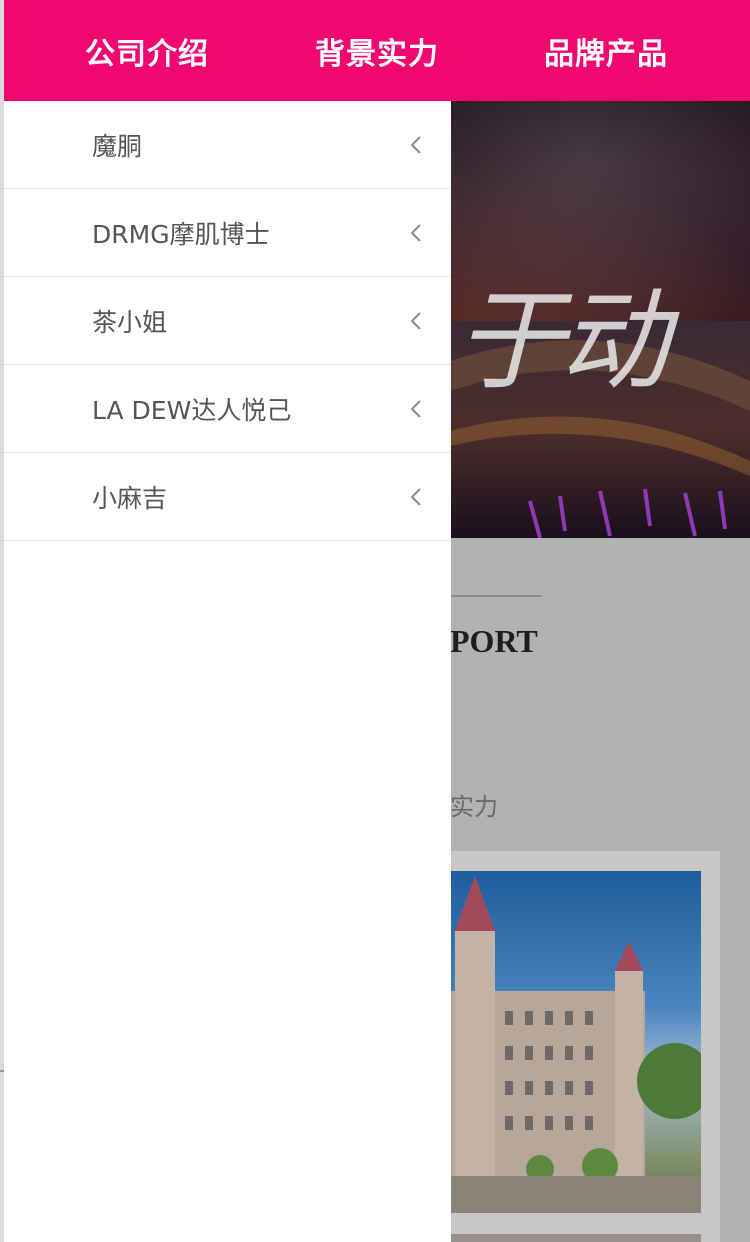 The width and height of the screenshot is (750, 1242). What do you see at coordinates (227, 321) in the screenshot?
I see `menu-item-cha-xiaojie: 茶小姐` at bounding box center [227, 321].